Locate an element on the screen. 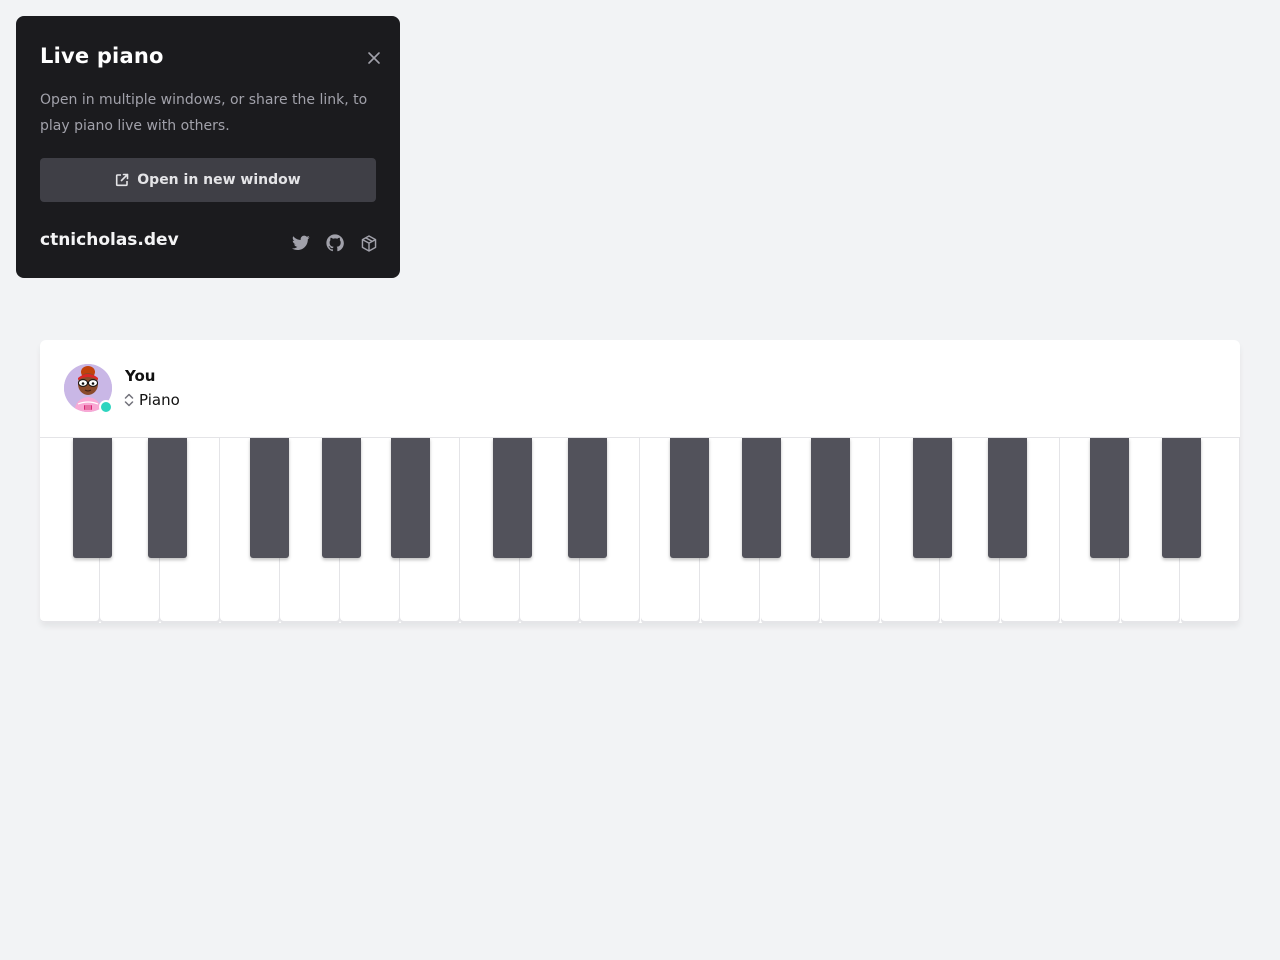 The height and width of the screenshot is (960, 1280). instrument-label: Piano is located at coordinates (159, 400).